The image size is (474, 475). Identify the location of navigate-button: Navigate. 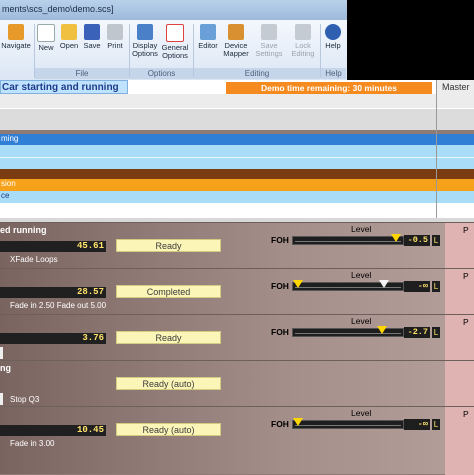
(16, 37).